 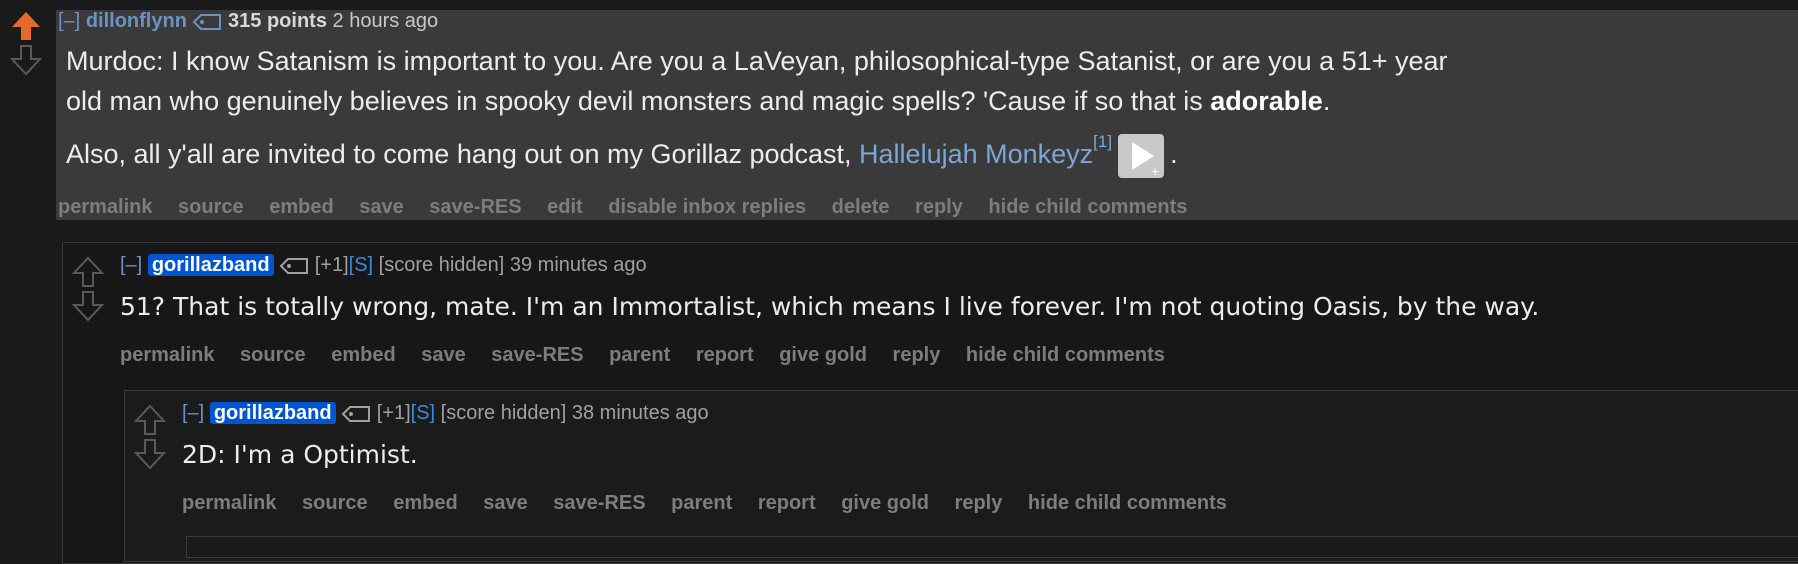 What do you see at coordinates (578, 265) in the screenshot?
I see `timestamp: 39 minutes ago` at bounding box center [578, 265].